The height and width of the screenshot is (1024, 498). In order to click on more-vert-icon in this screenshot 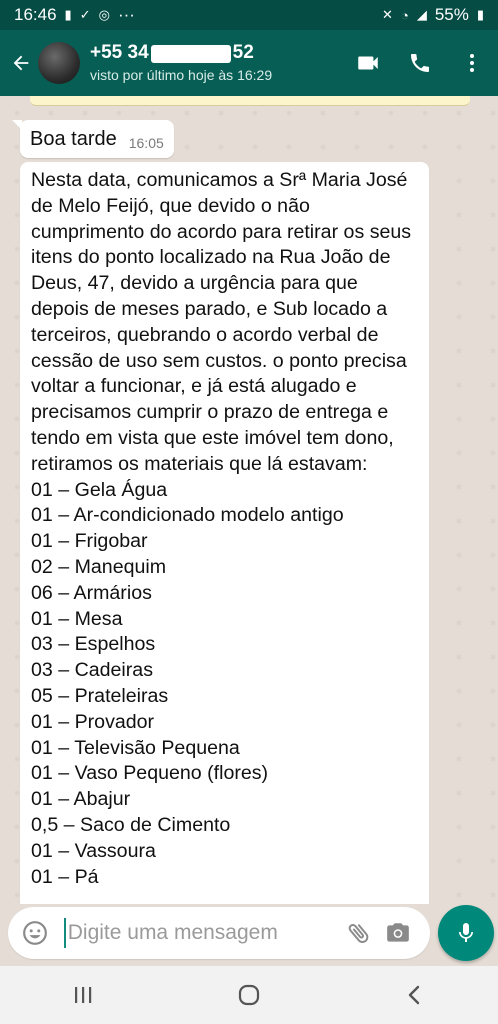, I will do `click(472, 63)`.